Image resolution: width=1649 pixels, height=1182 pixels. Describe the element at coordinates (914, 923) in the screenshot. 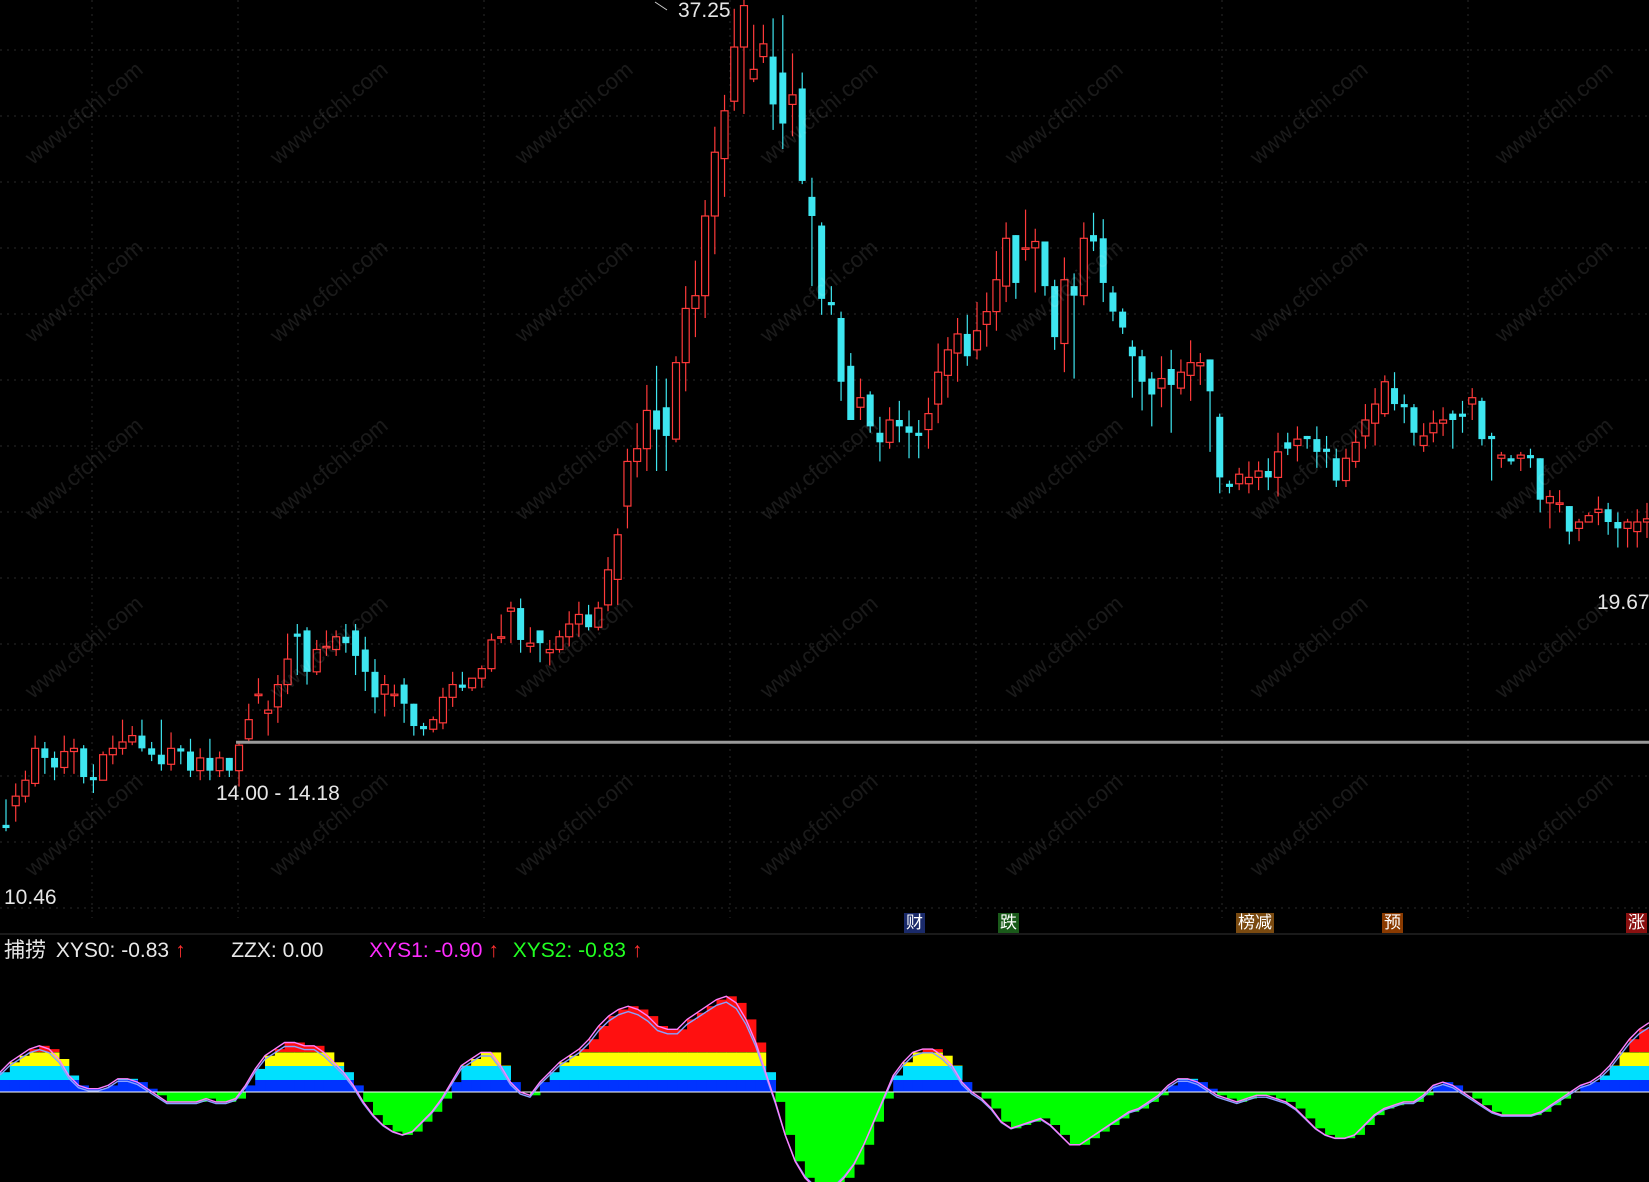

I see `event-marker-cai: 财` at that location.